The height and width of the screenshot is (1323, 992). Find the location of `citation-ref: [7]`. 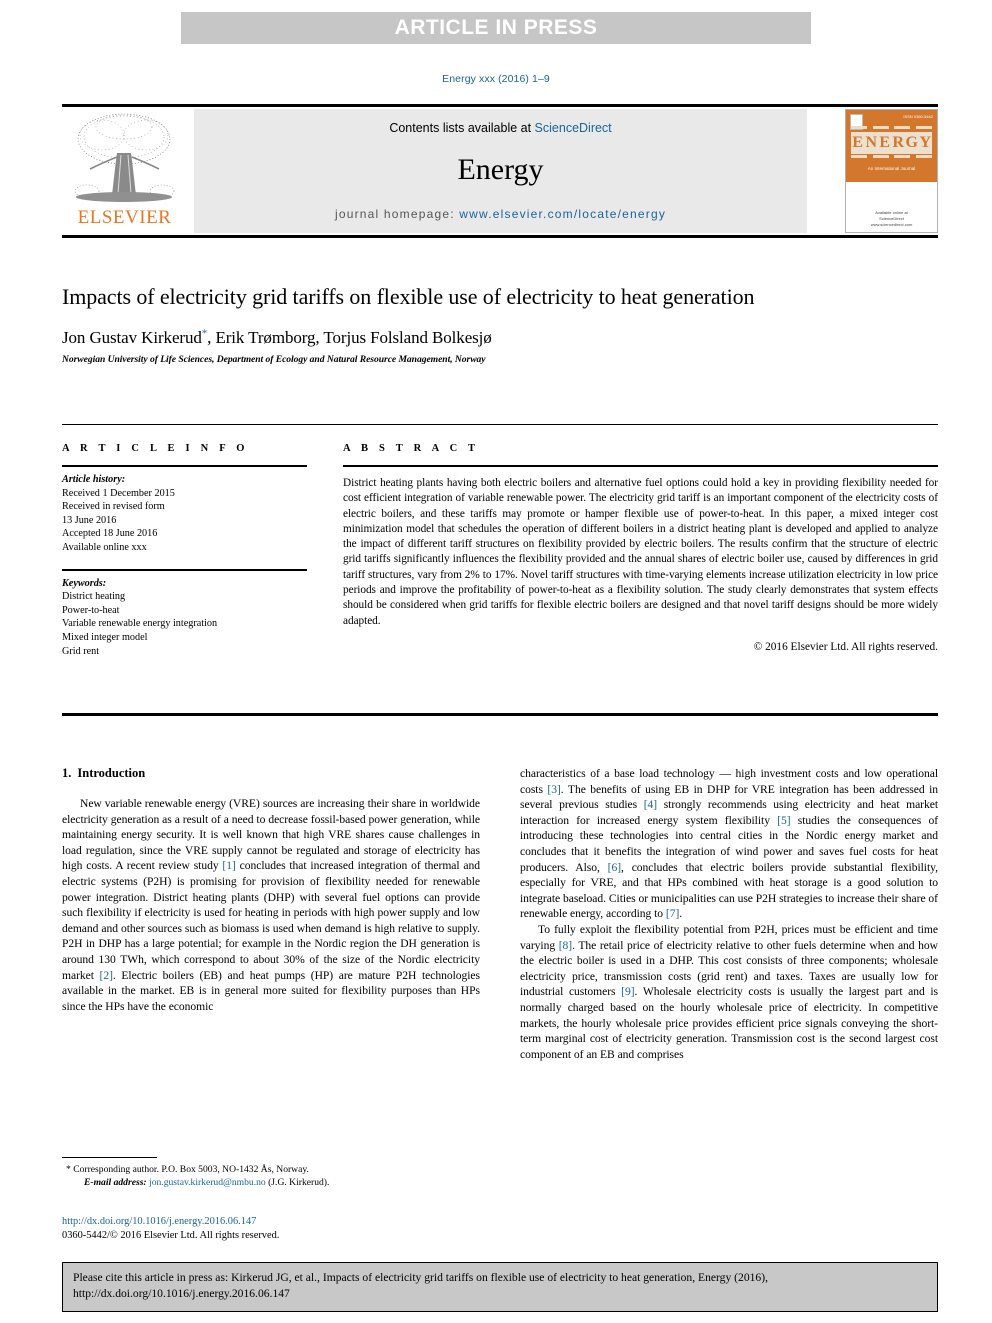

citation-ref: [7] is located at coordinates (672, 913).